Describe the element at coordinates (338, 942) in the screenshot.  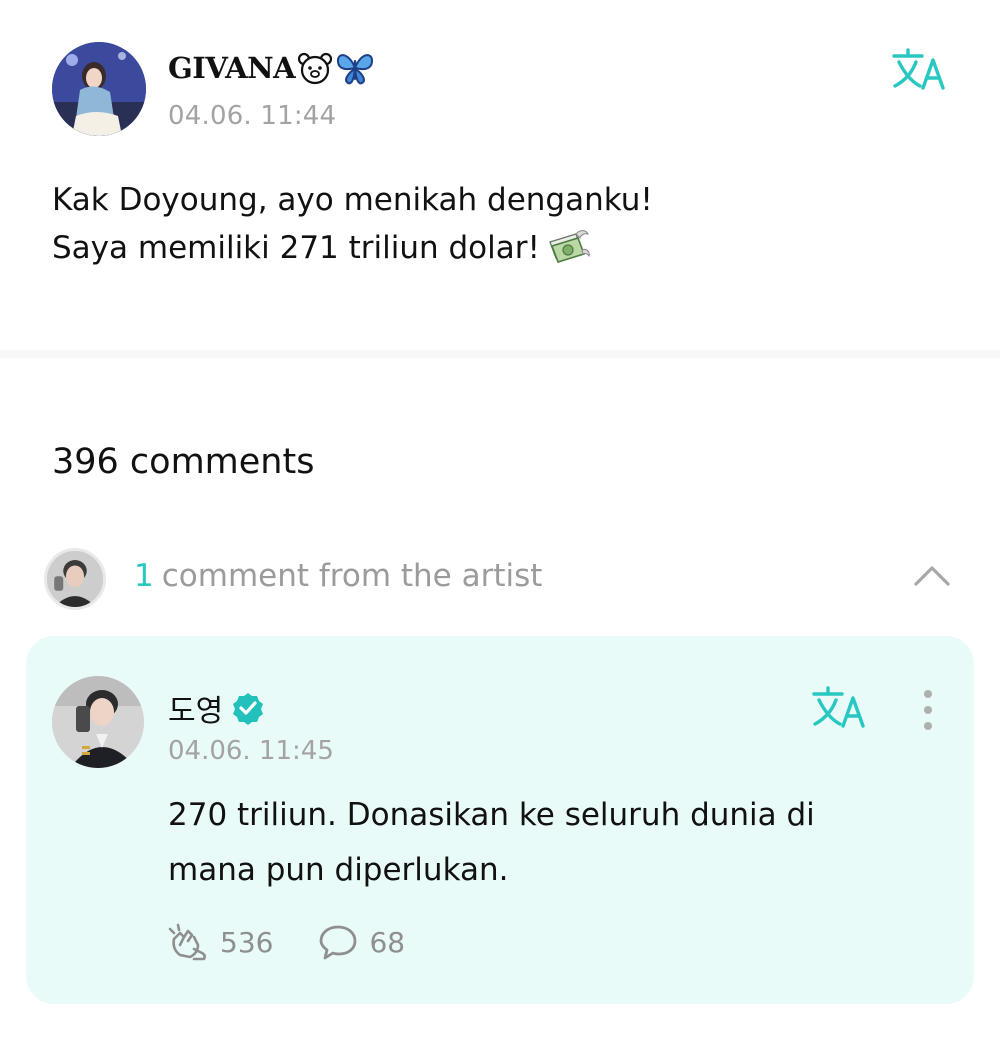
I see `speech-bubble-icon` at that location.